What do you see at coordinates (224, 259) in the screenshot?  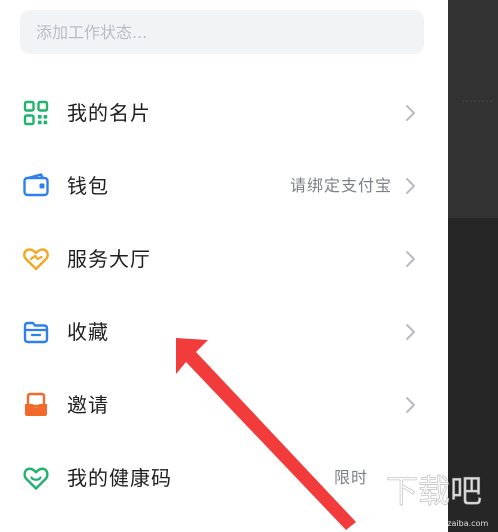 I see `menu-item-service-hall: 服务大厅` at bounding box center [224, 259].